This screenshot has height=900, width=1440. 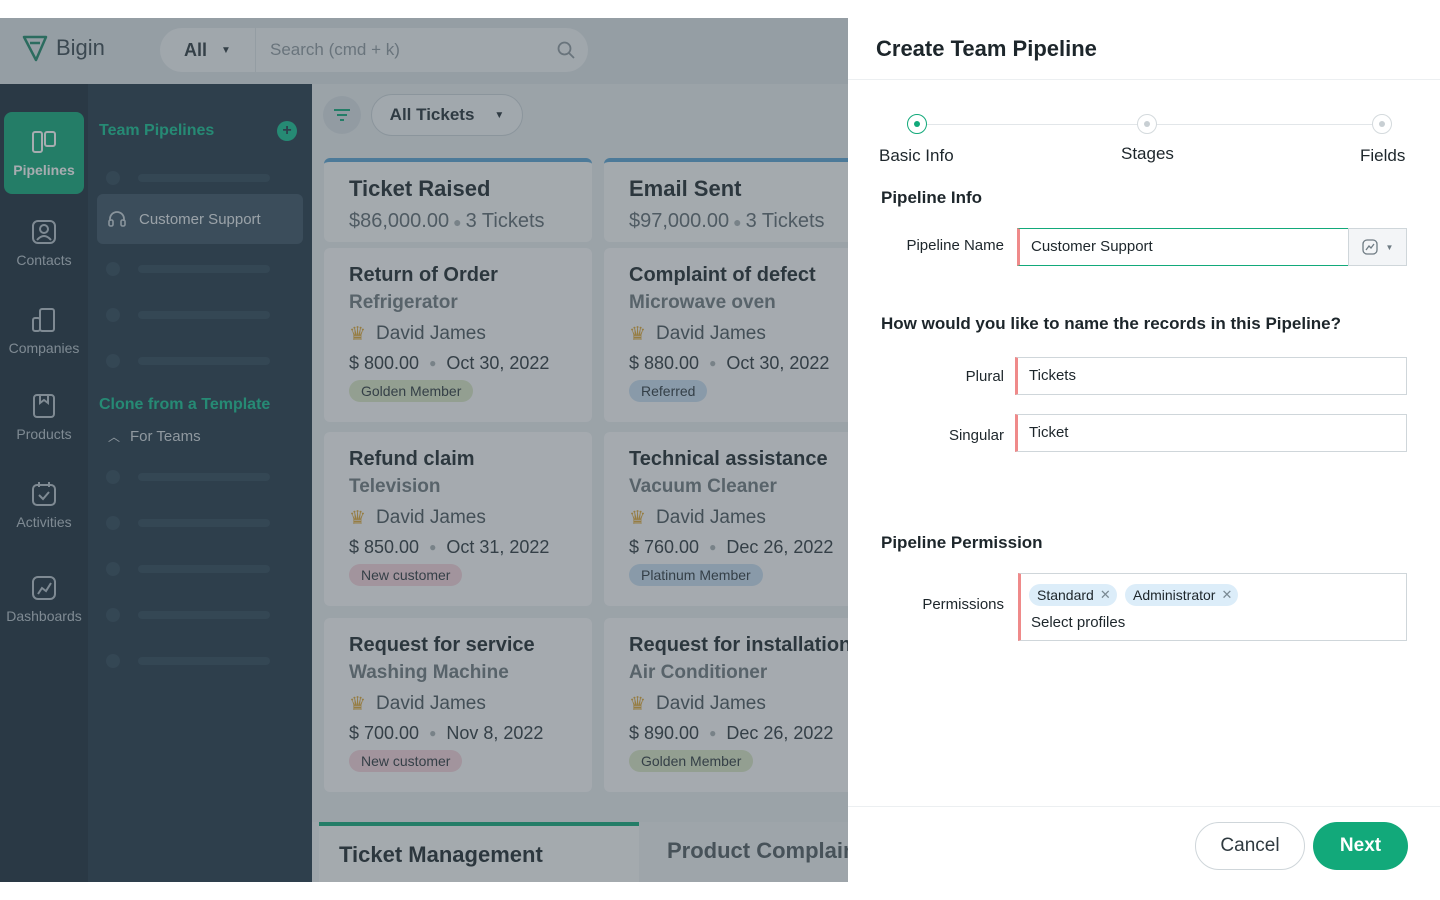 What do you see at coordinates (976, 435) in the screenshot?
I see `singular-label: Singular` at bounding box center [976, 435].